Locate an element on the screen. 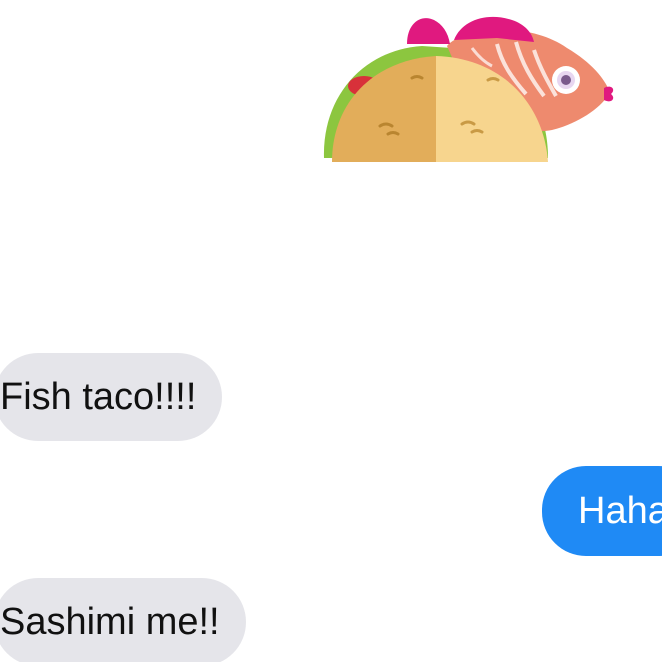 The width and height of the screenshot is (662, 662). message-text: Haha is located at coordinates (620, 511).